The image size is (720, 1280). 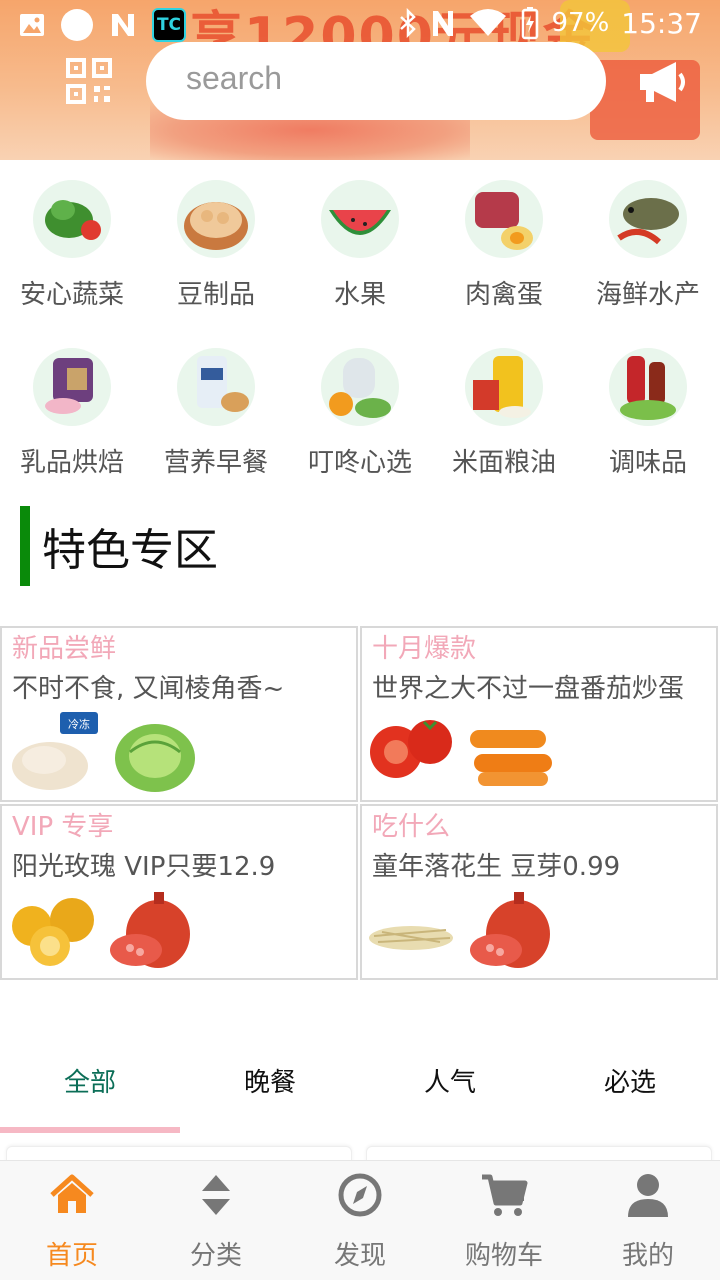 I want to click on search-input, so click(x=386, y=78).